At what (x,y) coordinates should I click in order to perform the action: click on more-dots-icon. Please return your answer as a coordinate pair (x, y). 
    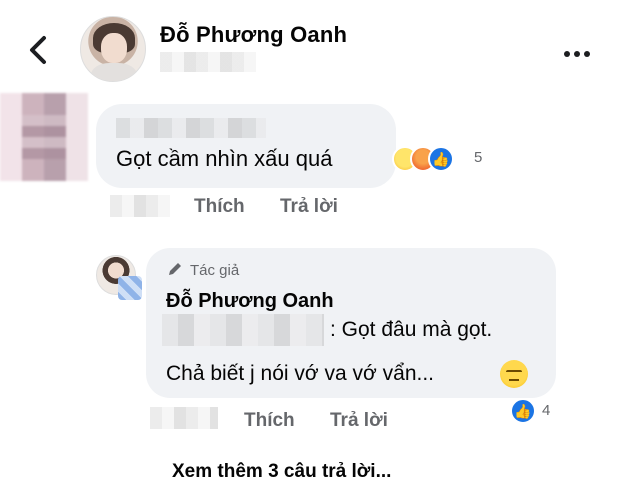
    Looking at the image, I should click on (581, 50).